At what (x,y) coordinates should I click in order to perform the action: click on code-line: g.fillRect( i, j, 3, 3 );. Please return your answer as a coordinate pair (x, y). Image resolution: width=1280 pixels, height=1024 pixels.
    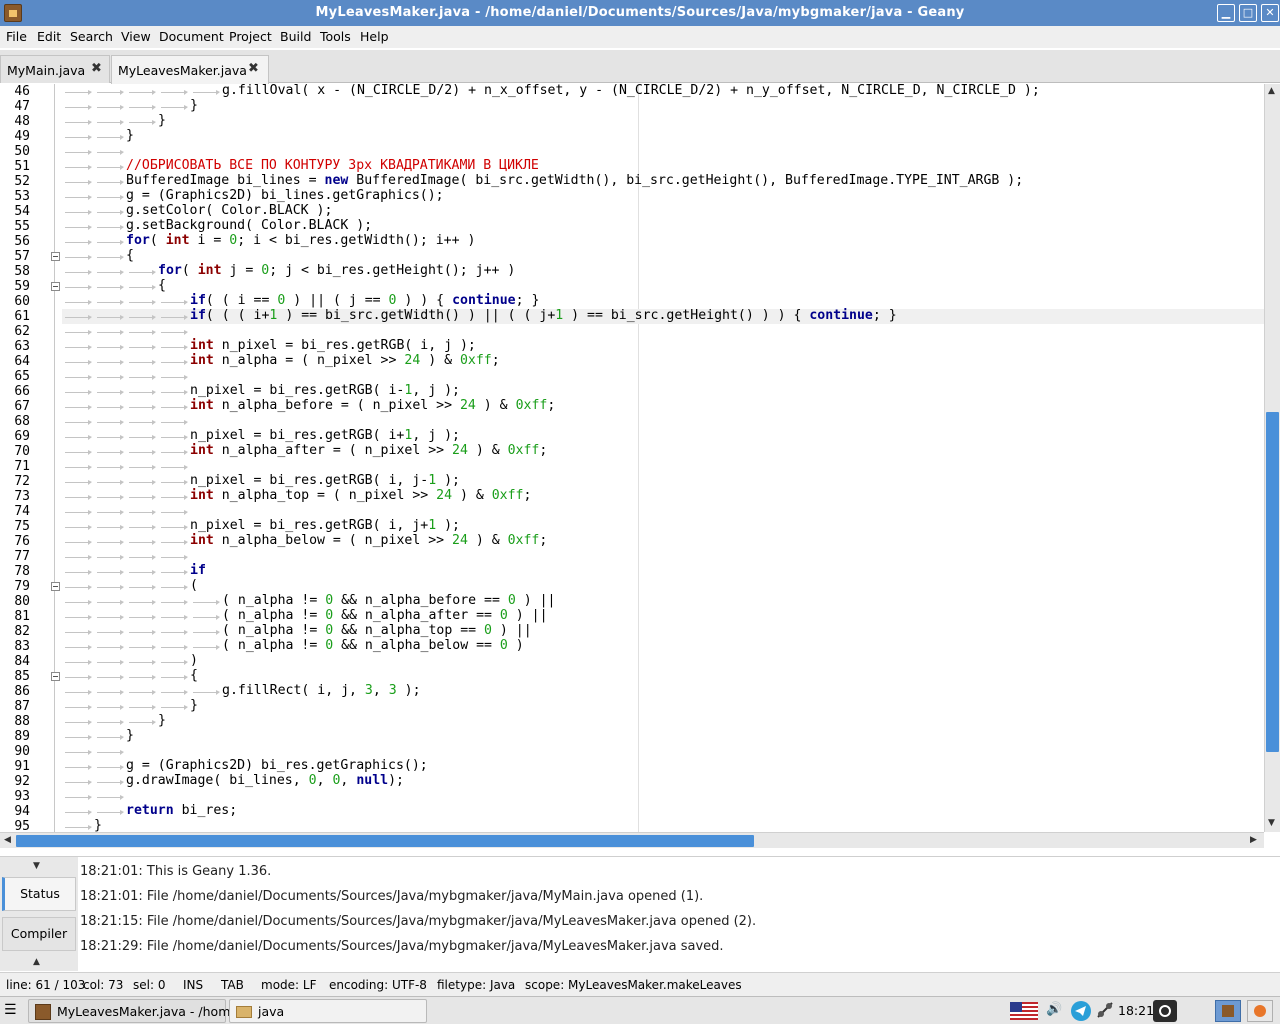
    Looking at the image, I should click on (321, 690).